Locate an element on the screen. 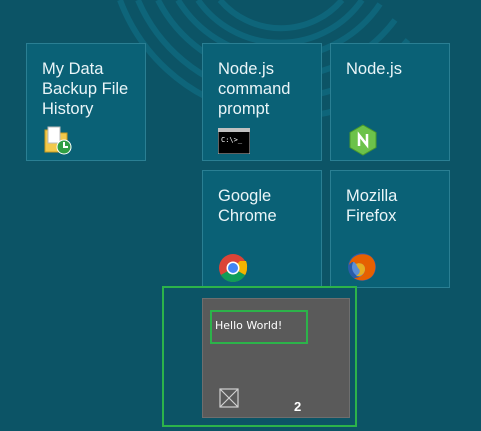  svg-text: C:\>_ is located at coordinates (232, 140).